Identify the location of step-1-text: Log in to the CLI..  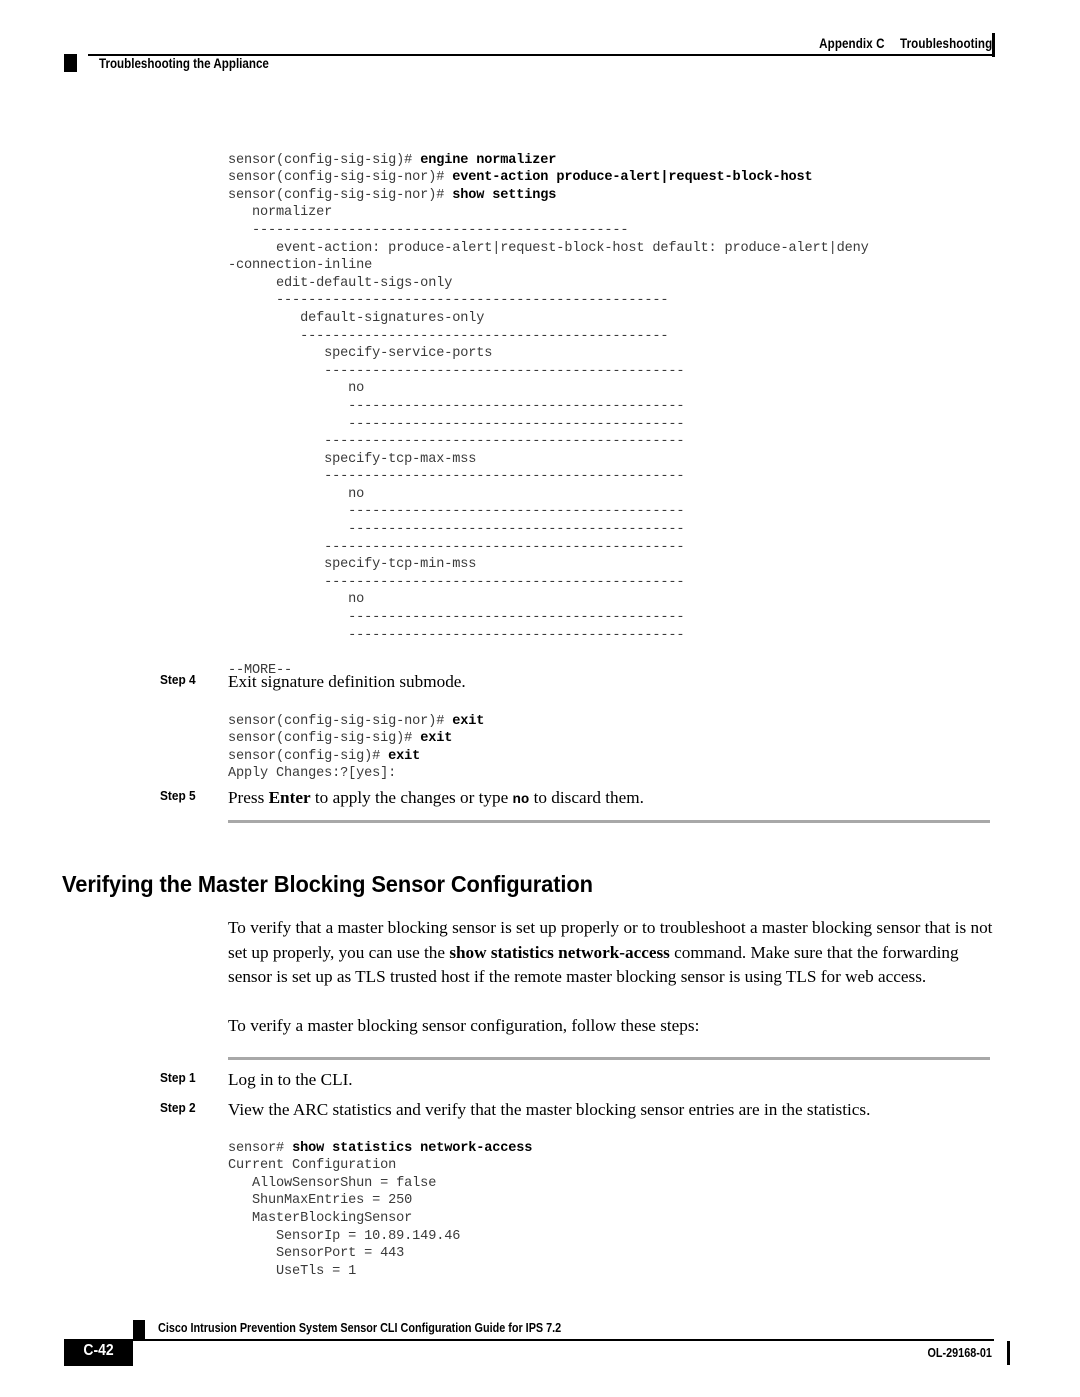
(290, 1079).